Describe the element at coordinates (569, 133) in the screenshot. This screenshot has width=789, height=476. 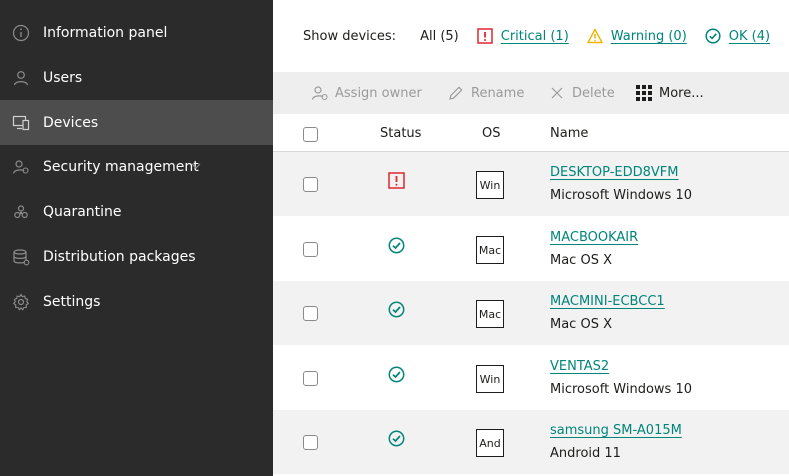
I see `column-header-name: Name` at that location.